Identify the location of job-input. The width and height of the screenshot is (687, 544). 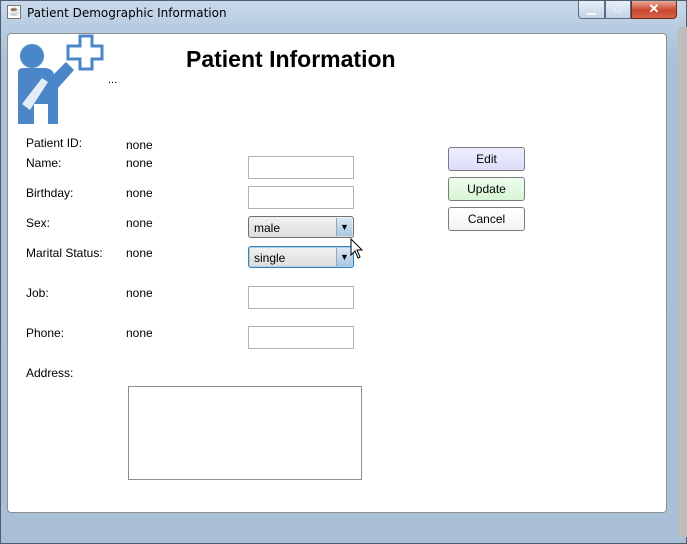
(301, 297).